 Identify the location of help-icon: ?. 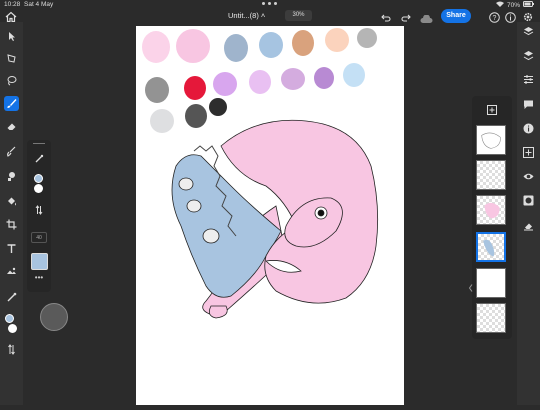
(494, 16).